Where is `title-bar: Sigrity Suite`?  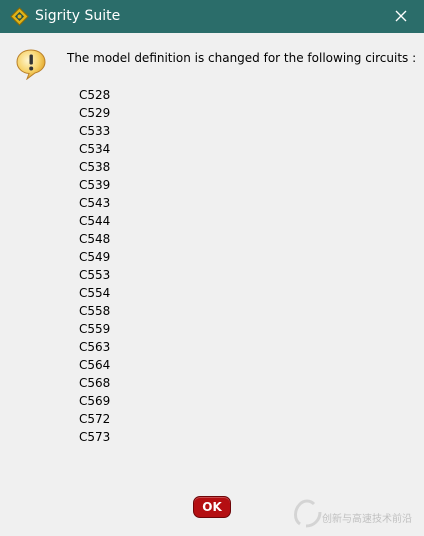
title-bar: Sigrity Suite is located at coordinates (212, 16).